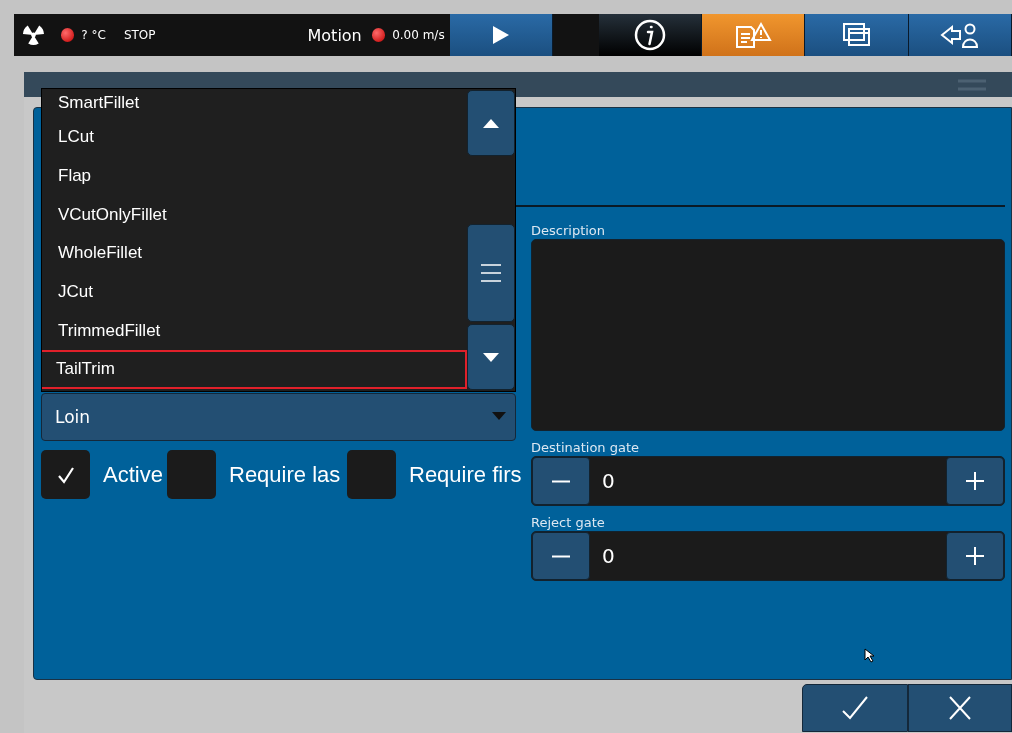 This screenshot has height=733, width=1012. I want to click on list-item: LCut, so click(255, 137).